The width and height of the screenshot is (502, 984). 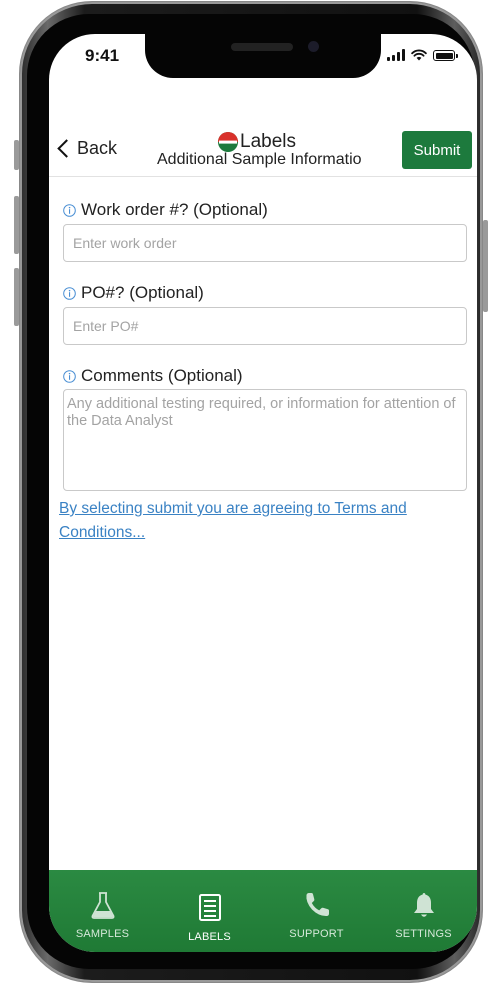 I want to click on tab-samples-label: SAMPLES, so click(x=102, y=934).